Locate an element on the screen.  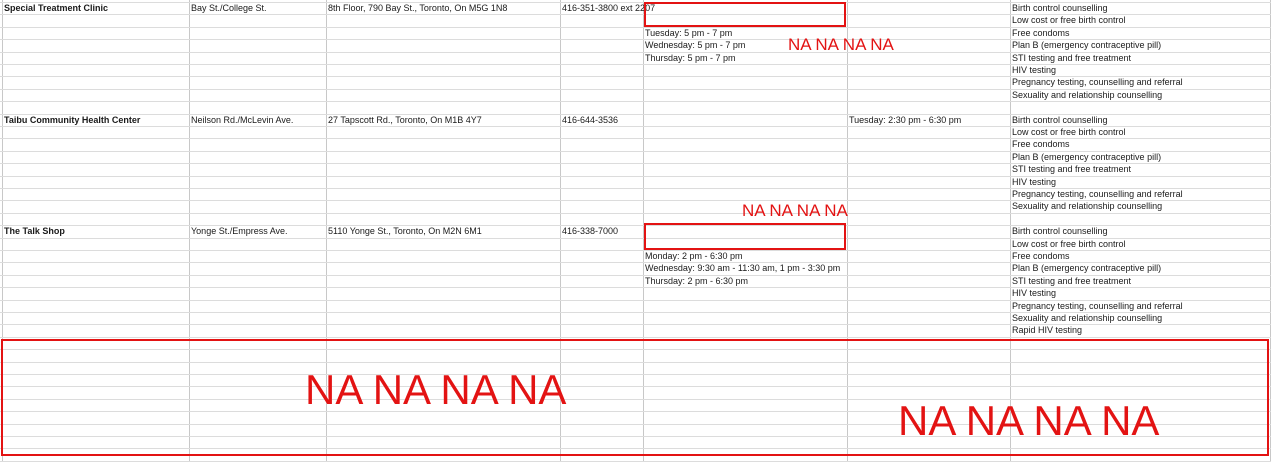
clinic-phone: 416-338-7000 is located at coordinates (590, 231).